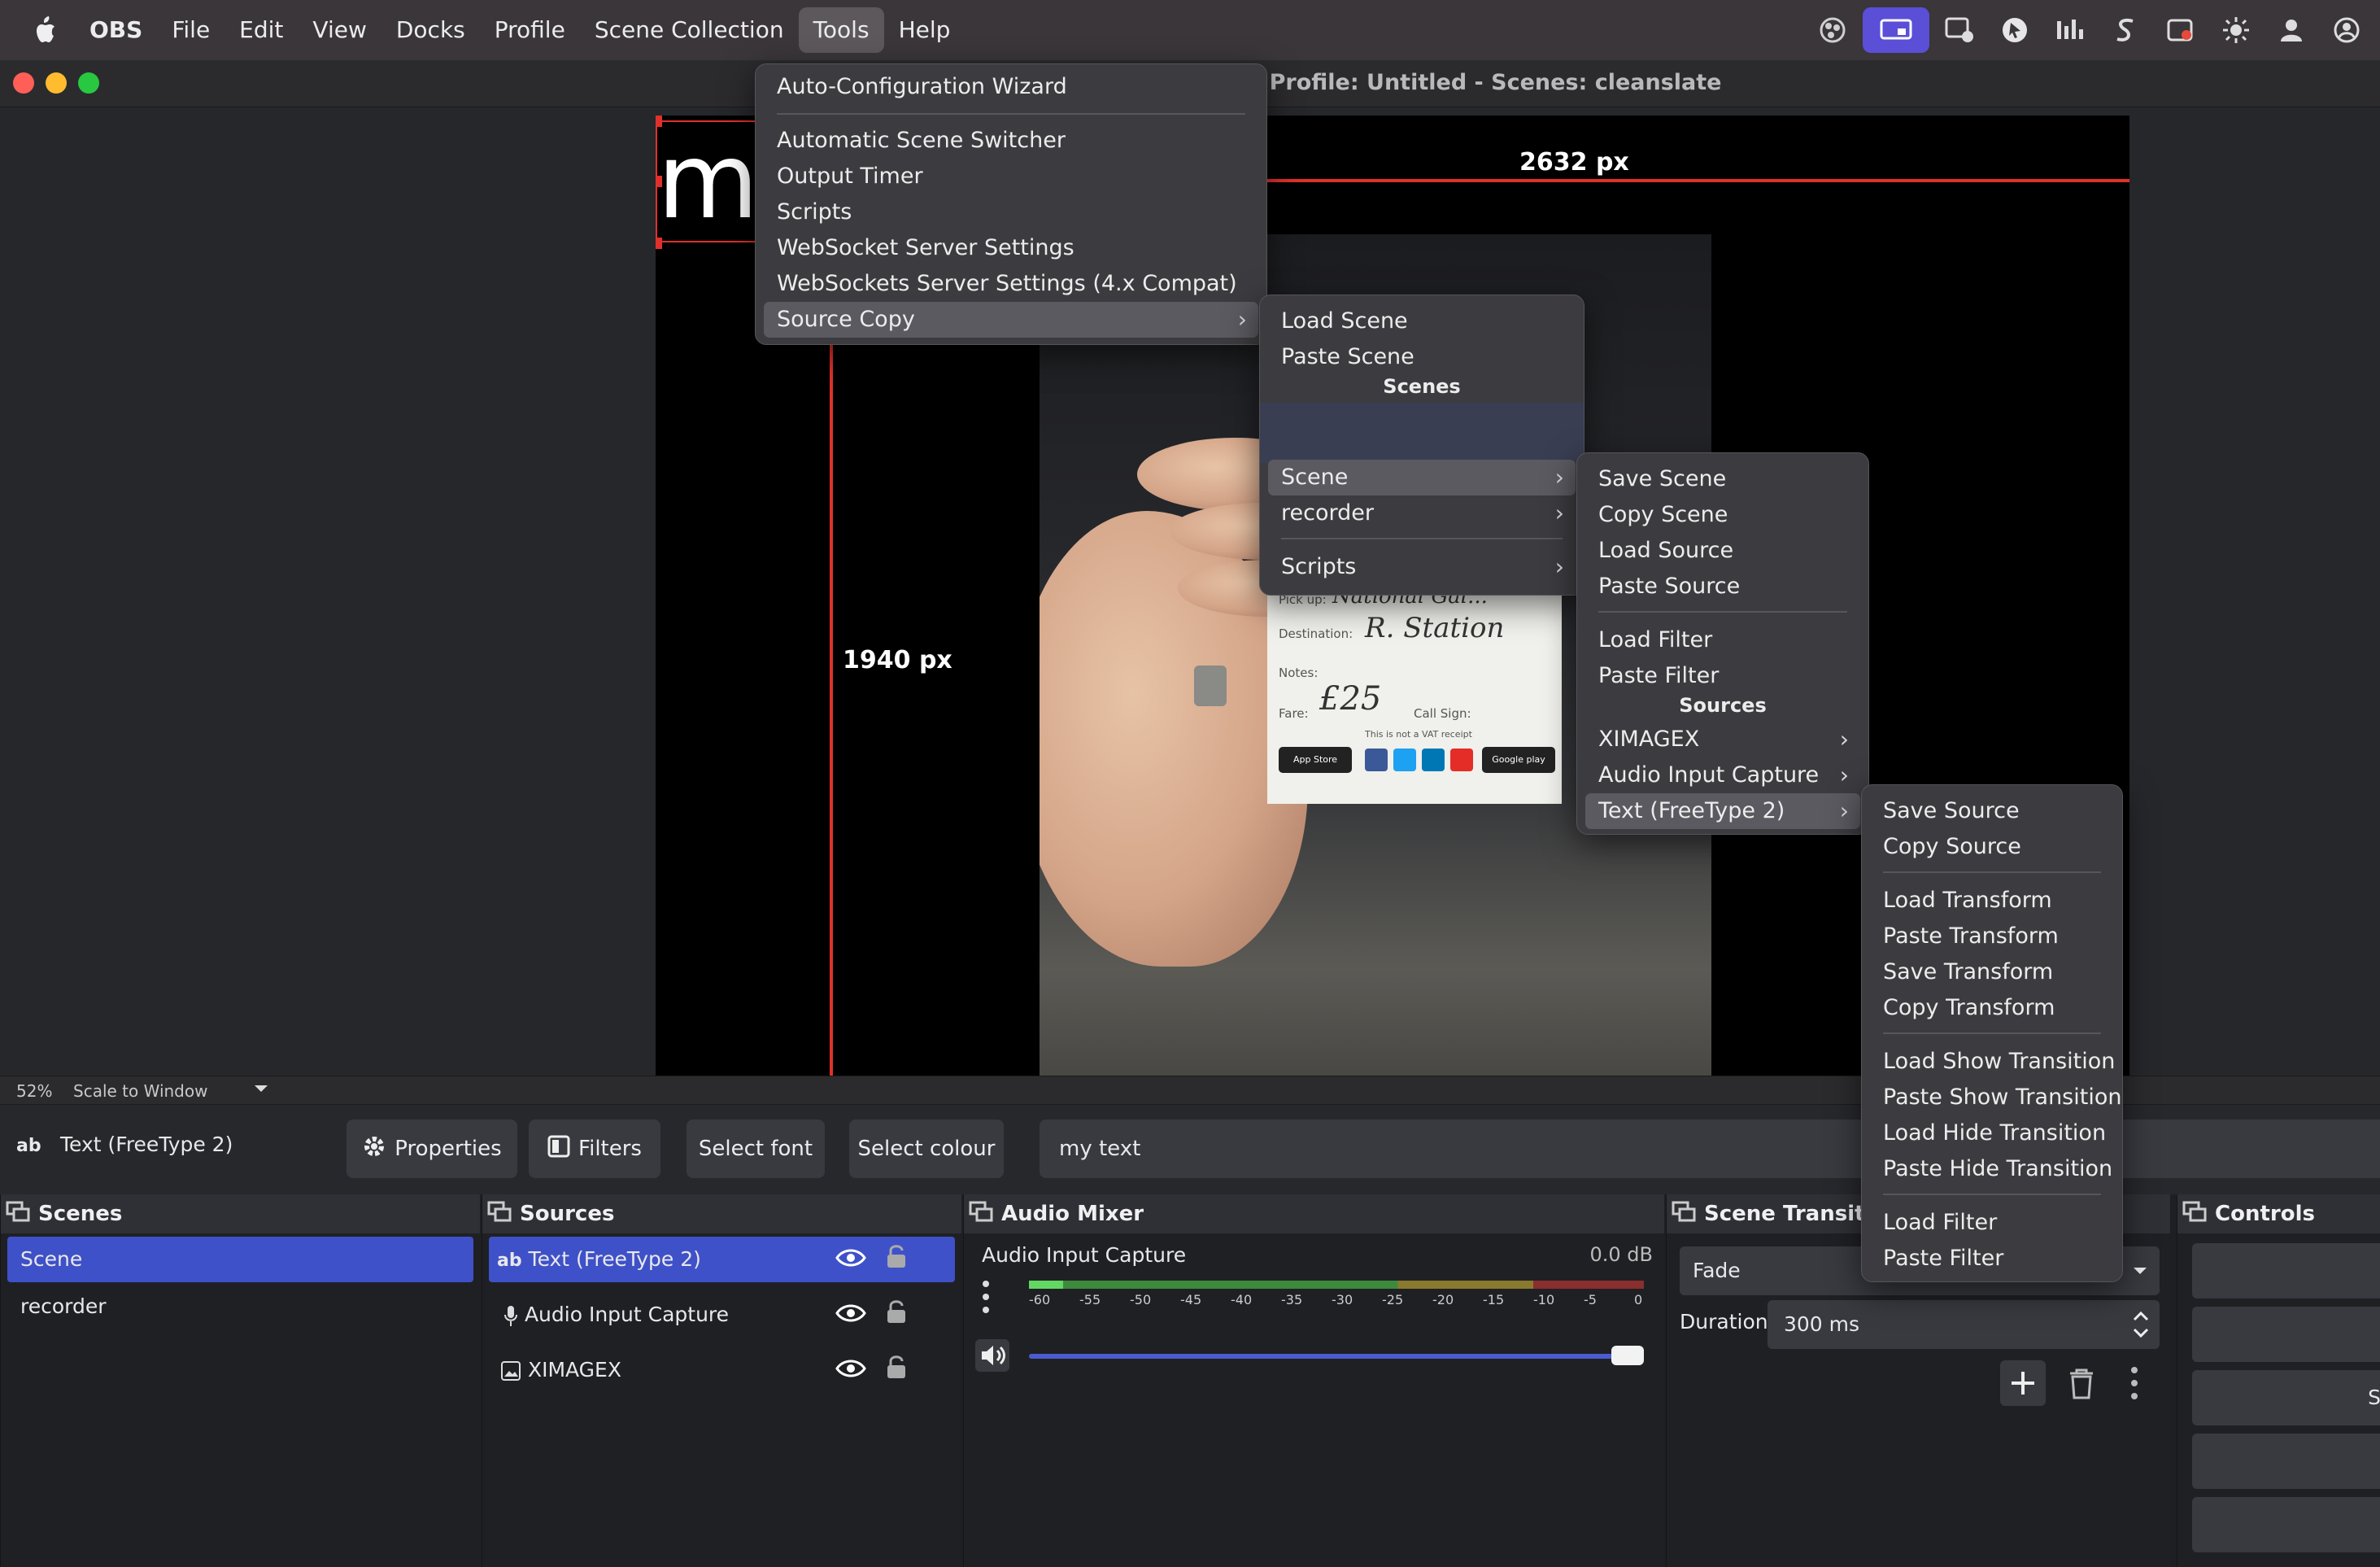 The width and height of the screenshot is (2380, 1567). What do you see at coordinates (116, 30) in the screenshot?
I see `menu-app-obs: OBS` at bounding box center [116, 30].